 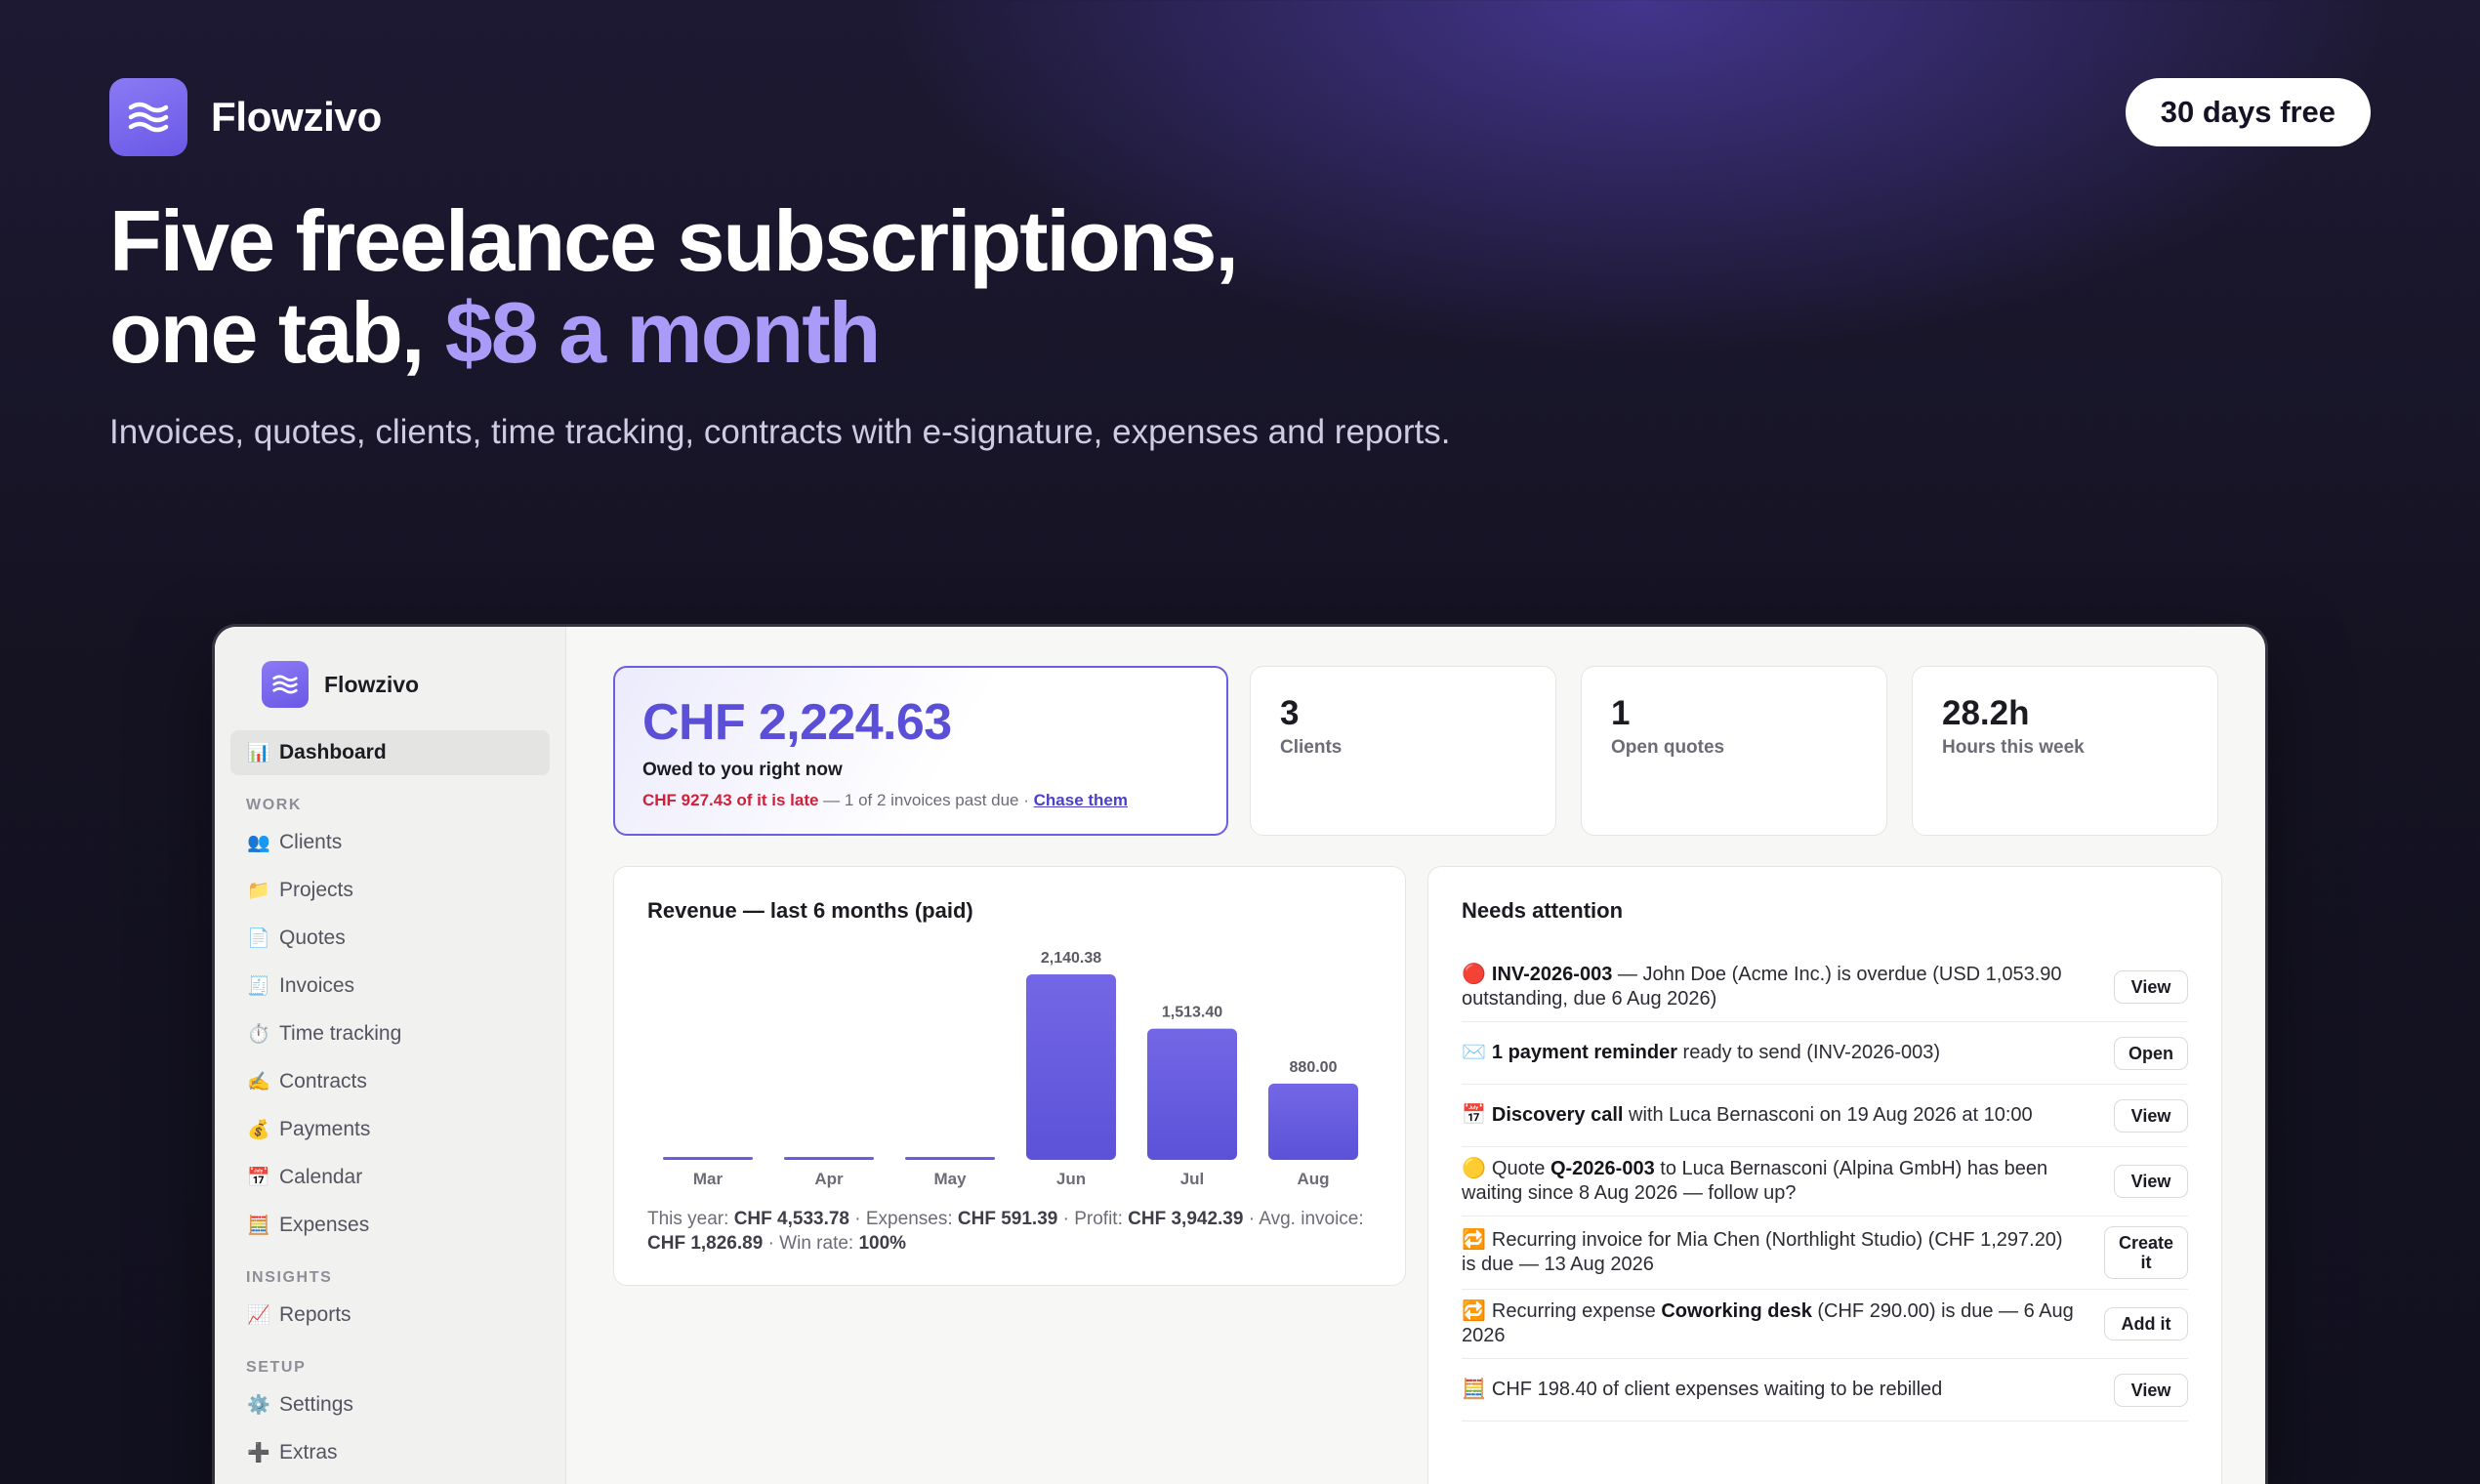 I want to click on attention-highlight: Q-2026-003, so click(x=1602, y=1168).